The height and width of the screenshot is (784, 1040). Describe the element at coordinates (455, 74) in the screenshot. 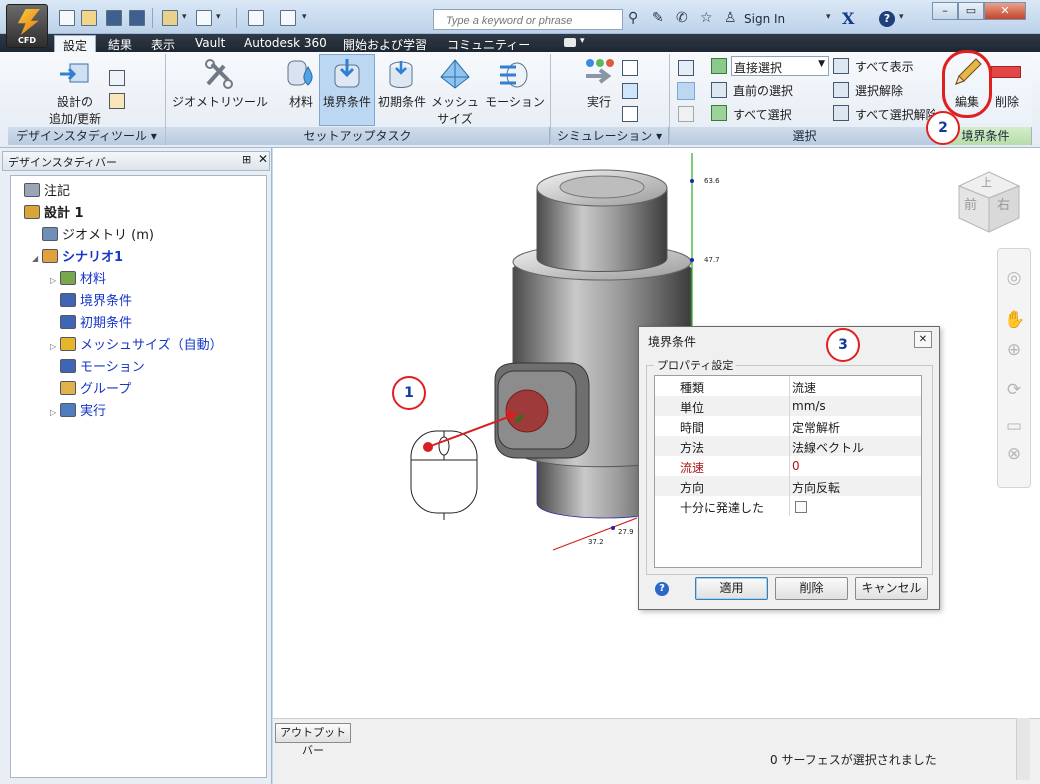

I see `mesh-size-icon` at that location.